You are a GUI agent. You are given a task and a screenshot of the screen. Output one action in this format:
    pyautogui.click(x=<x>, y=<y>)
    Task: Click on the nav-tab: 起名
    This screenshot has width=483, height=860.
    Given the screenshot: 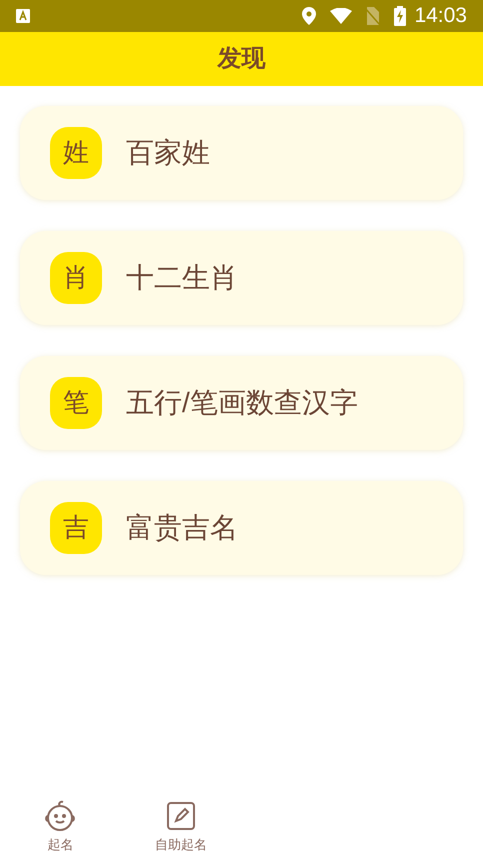 What is the action you would take?
    pyautogui.click(x=60, y=827)
    